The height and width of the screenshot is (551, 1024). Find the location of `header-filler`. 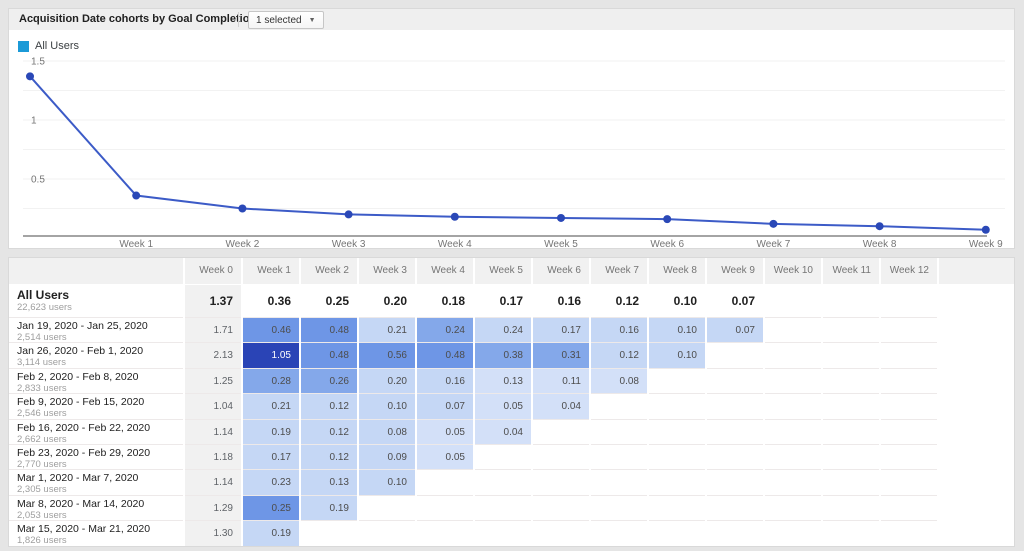

header-filler is located at coordinates (976, 271).